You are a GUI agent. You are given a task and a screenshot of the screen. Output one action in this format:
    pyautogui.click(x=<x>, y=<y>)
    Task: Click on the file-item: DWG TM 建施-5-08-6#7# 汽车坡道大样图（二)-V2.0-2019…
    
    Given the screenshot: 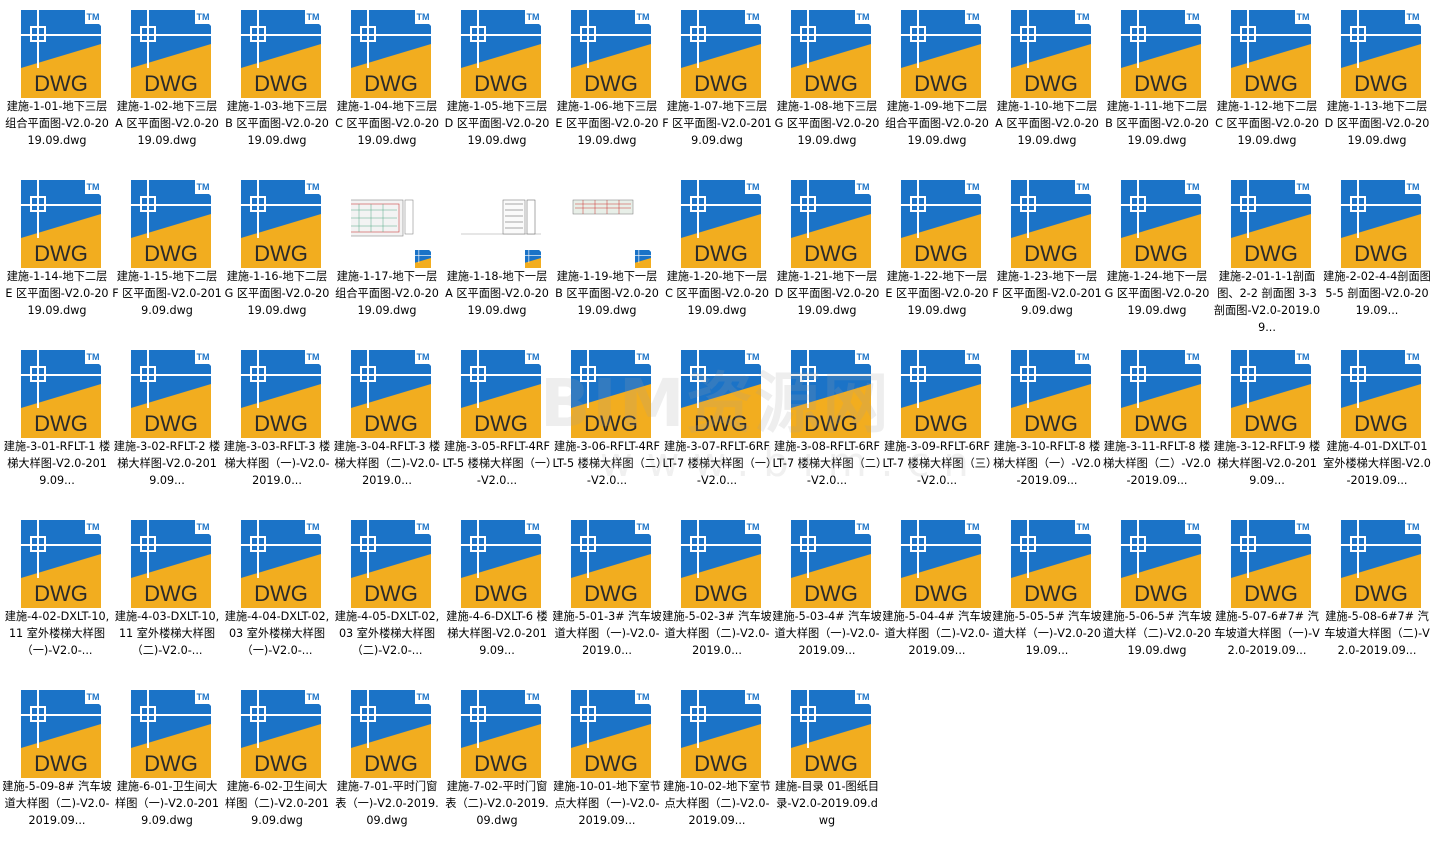 What is the action you would take?
    pyautogui.click(x=1377, y=597)
    